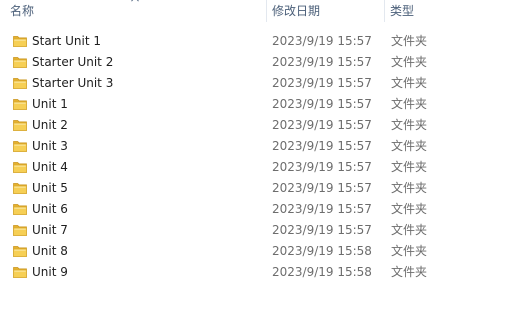 Image resolution: width=508 pixels, height=318 pixels. What do you see at coordinates (72, 83) in the screenshot?
I see `file-name: Starter Unit 3` at bounding box center [72, 83].